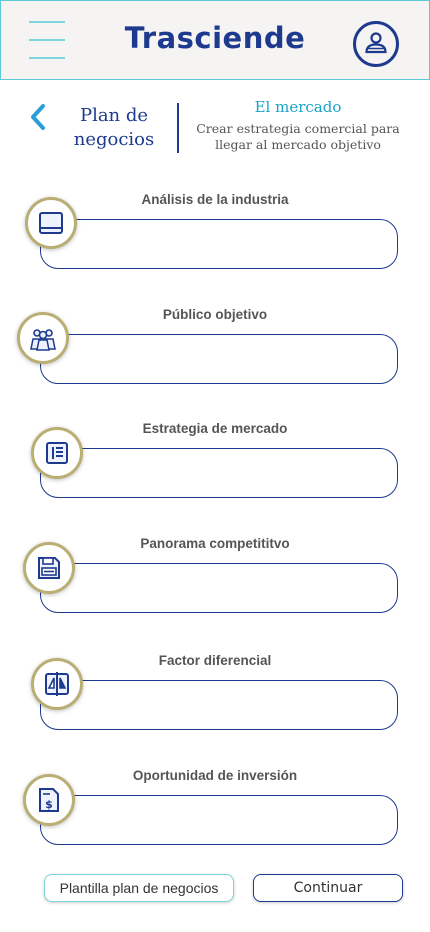 Image resolution: width=430 pixels, height=932 pixels. I want to click on industry-analysis-input, so click(219, 244).